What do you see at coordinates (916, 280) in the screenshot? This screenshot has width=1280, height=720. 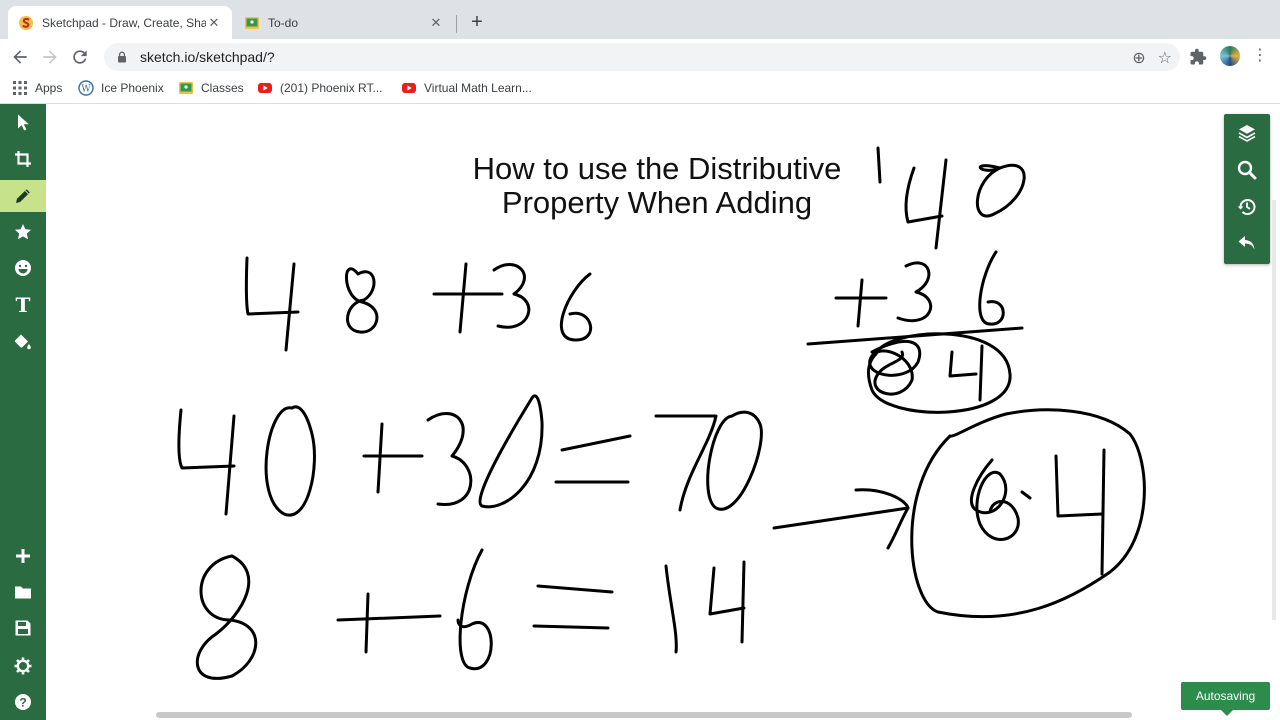 I see `vertical-addition` at bounding box center [916, 280].